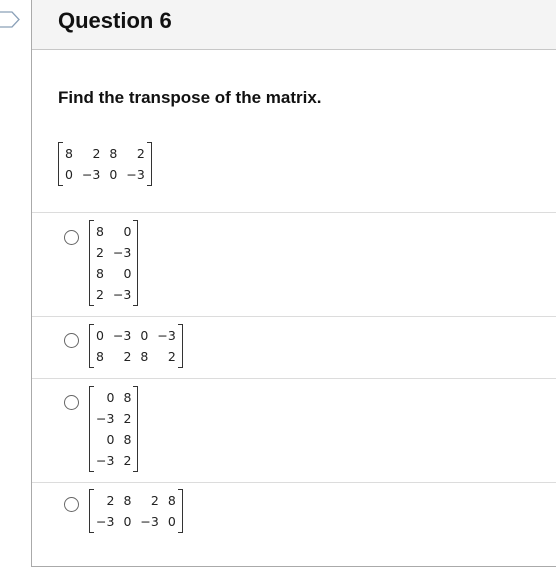  I want to click on option-d-radio, so click(71, 504).